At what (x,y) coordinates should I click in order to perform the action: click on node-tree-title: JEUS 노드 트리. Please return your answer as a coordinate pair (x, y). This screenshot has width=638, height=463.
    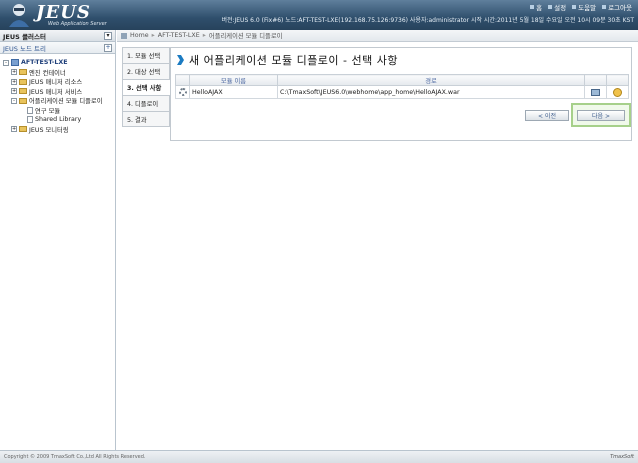
    Looking at the image, I should click on (24, 48).